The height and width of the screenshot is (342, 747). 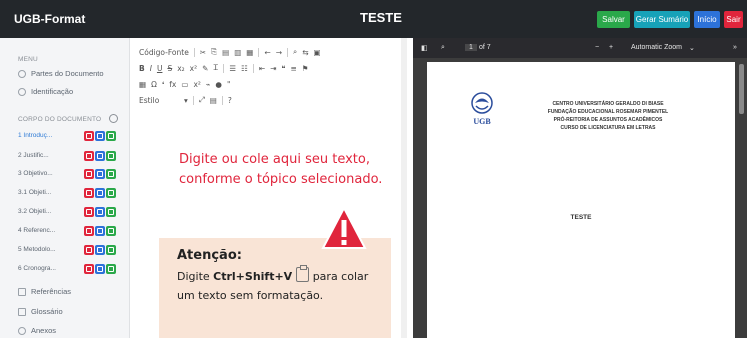 I want to click on bold-button: B, so click(x=142, y=68).